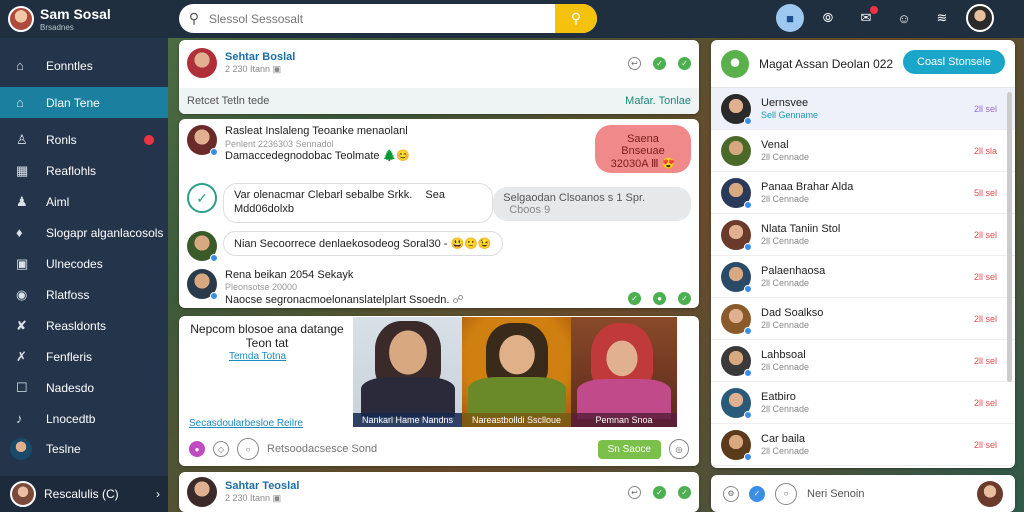 This screenshot has height=512, width=1024. What do you see at coordinates (158, 494) in the screenshot?
I see `chevron-right-icon: ›` at bounding box center [158, 494].